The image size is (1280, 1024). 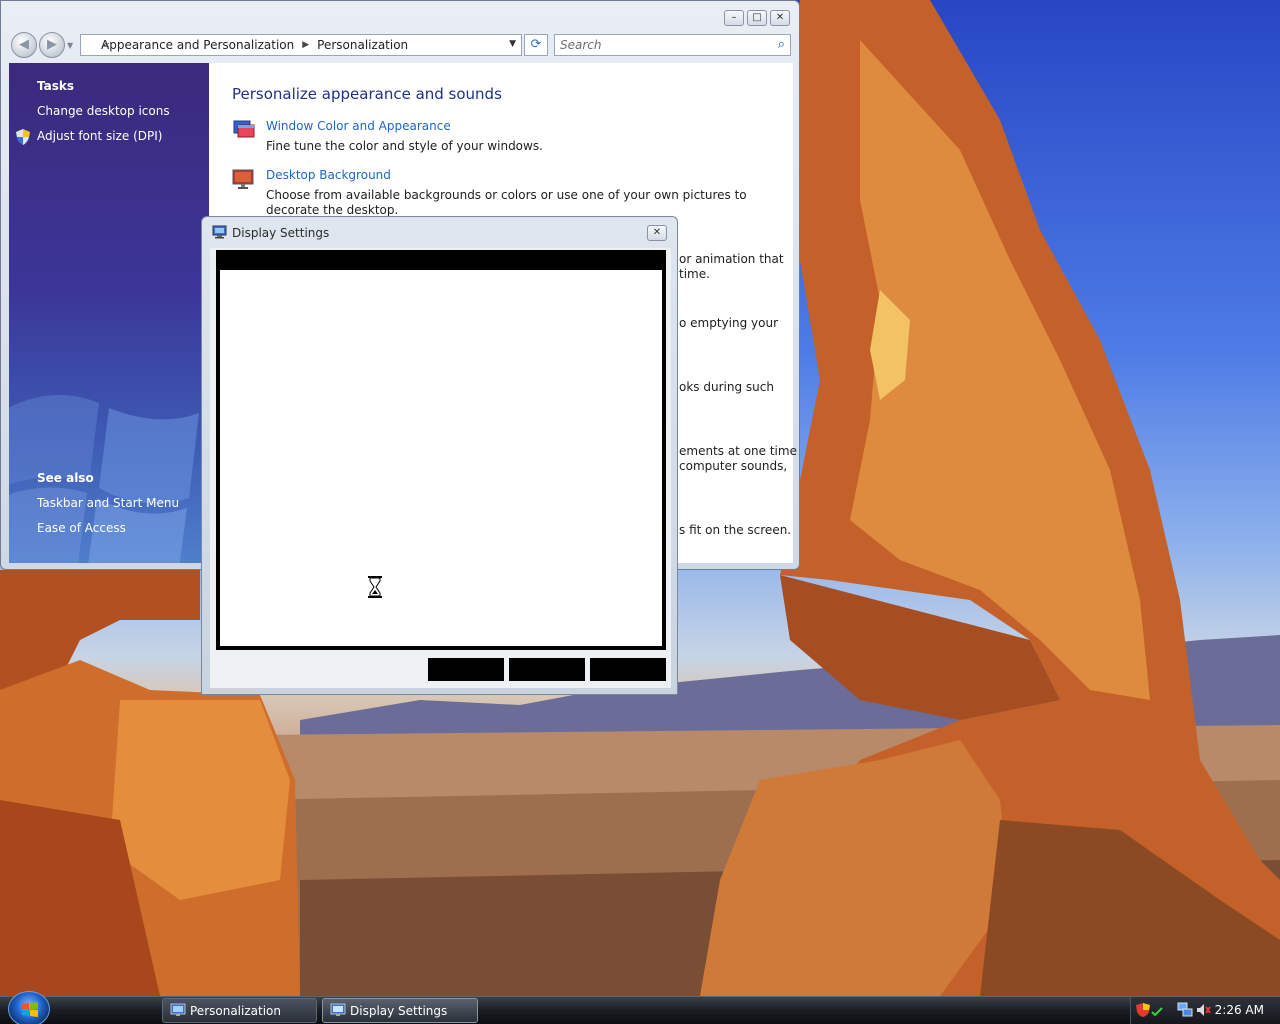 What do you see at coordinates (1185, 1010) in the screenshot?
I see `network-icon` at bounding box center [1185, 1010].